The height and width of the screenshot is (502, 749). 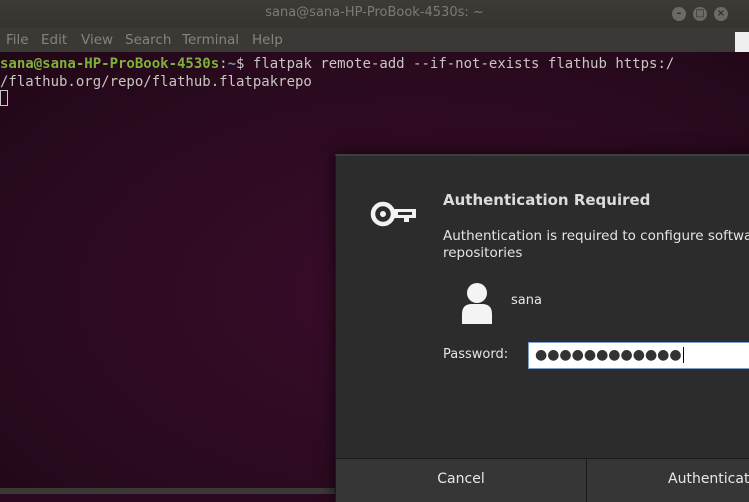 I want to click on authenticate-button: Authenticate, so click(x=668, y=480).